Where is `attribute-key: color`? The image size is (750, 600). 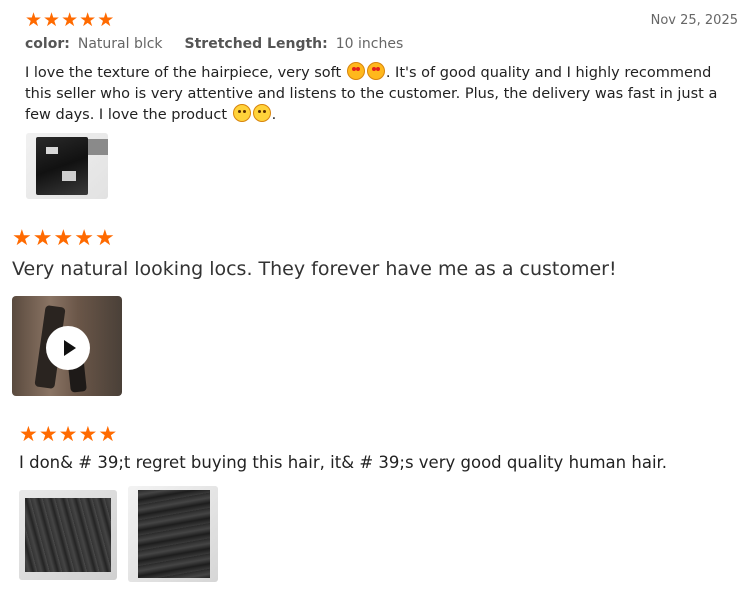 attribute-key: color is located at coordinates (45, 44).